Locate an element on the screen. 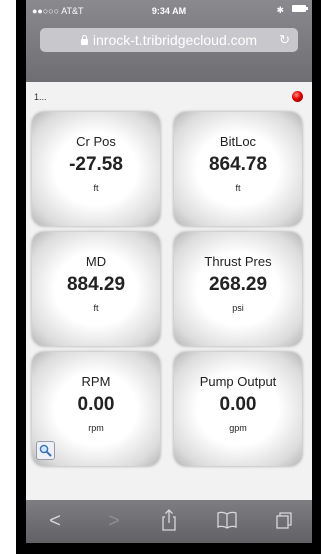  address-bar: inrock-t.tribridgecloud.com ↻ is located at coordinates (169, 40).